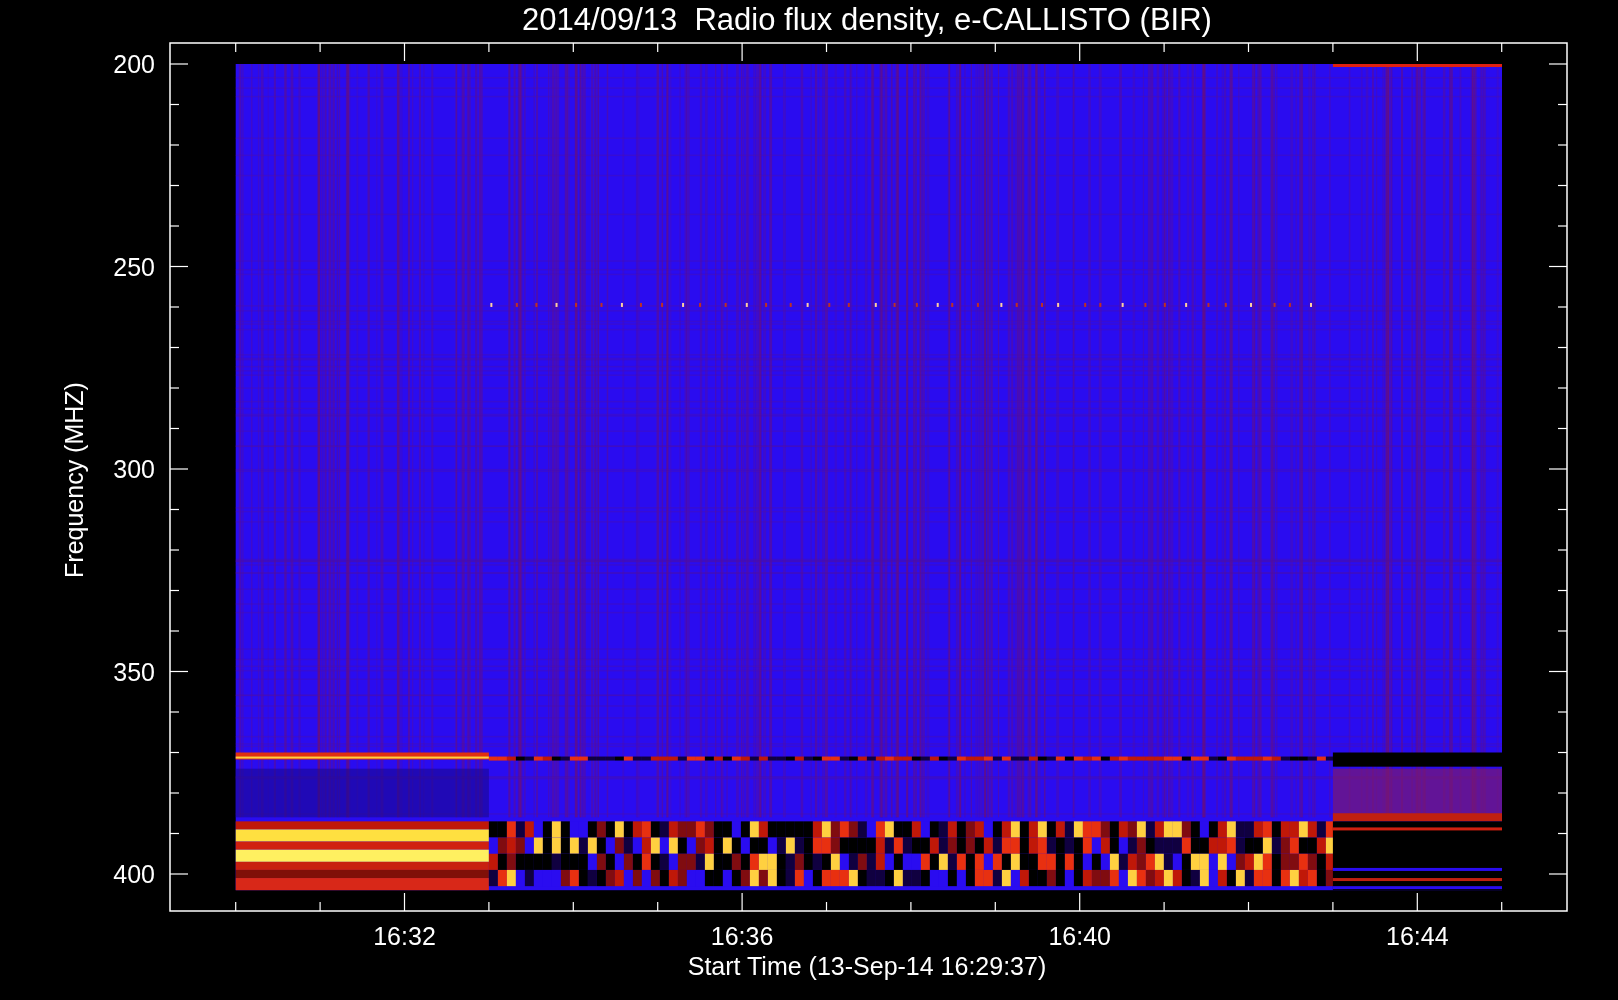 This screenshot has width=1618, height=1000. I want to click on axis-title: Frequency (MHZ), so click(74, 480).